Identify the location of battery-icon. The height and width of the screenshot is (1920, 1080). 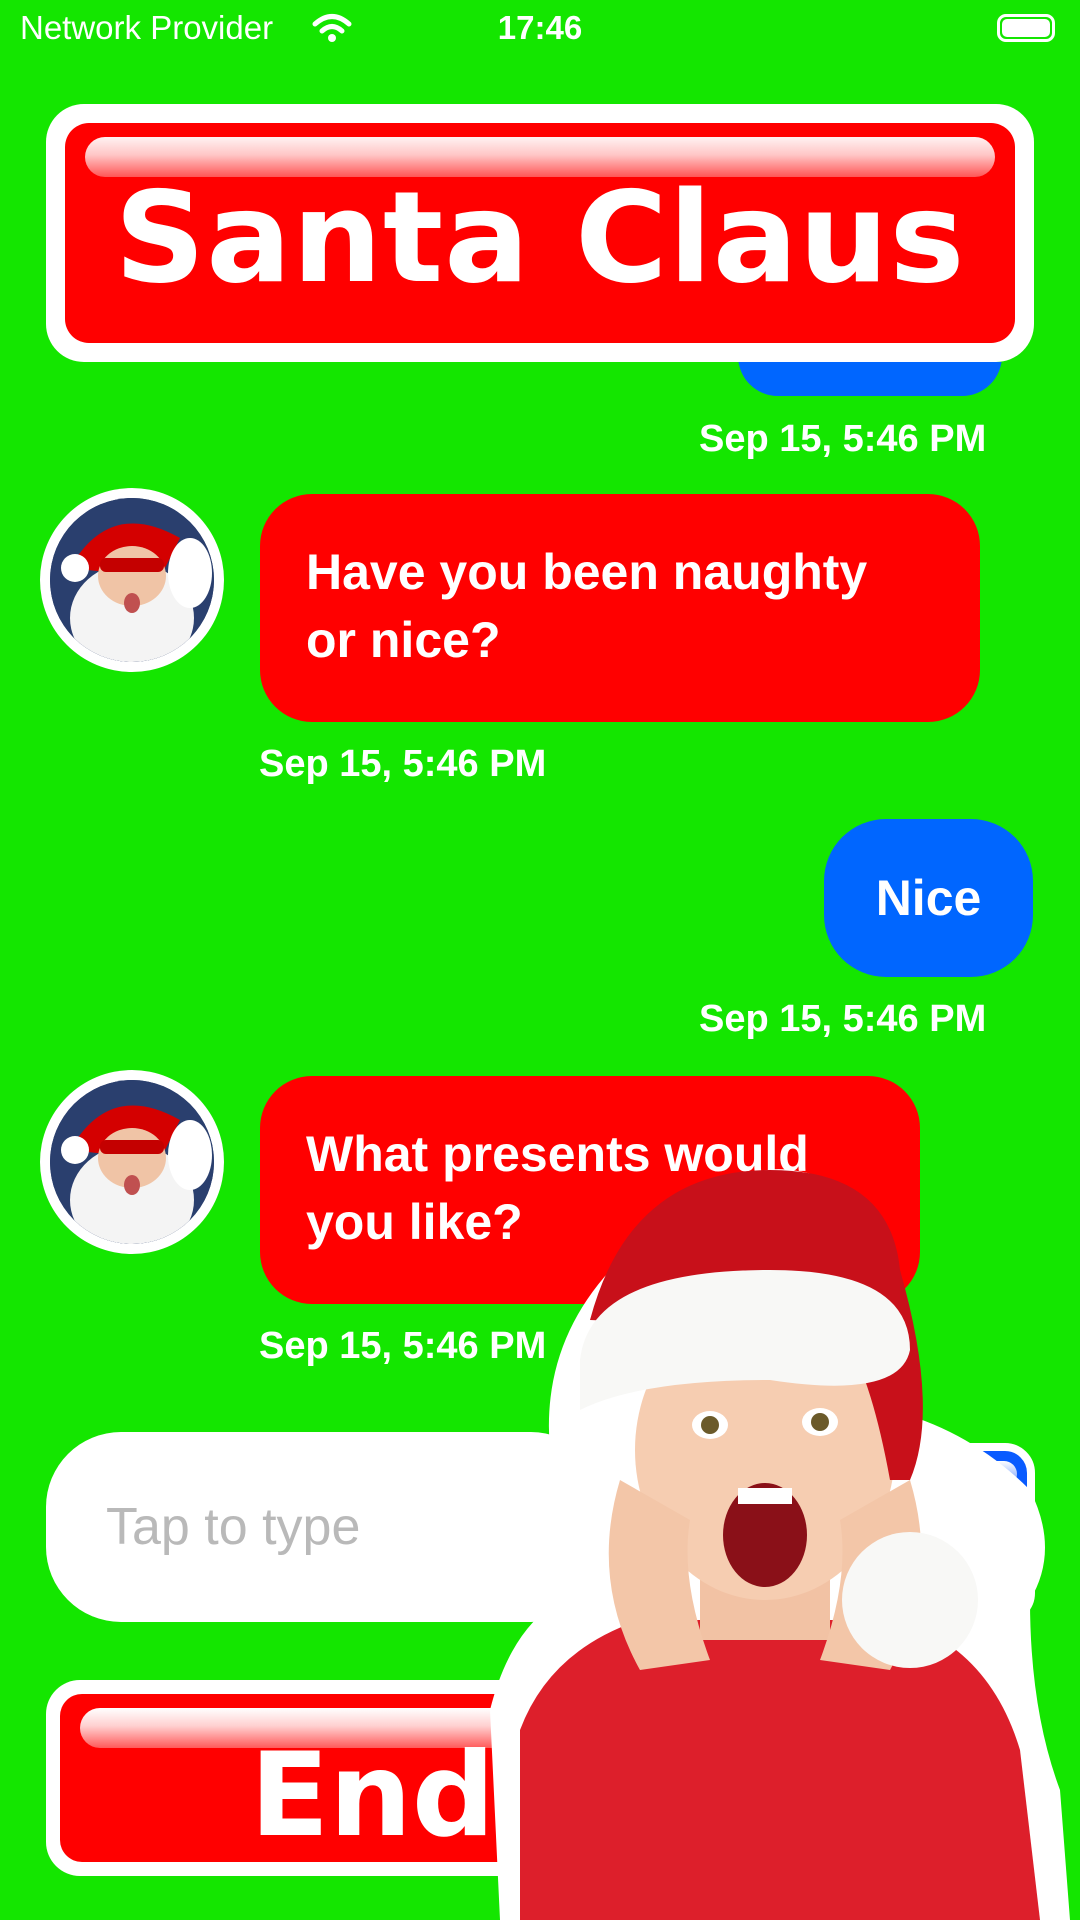
(1026, 28).